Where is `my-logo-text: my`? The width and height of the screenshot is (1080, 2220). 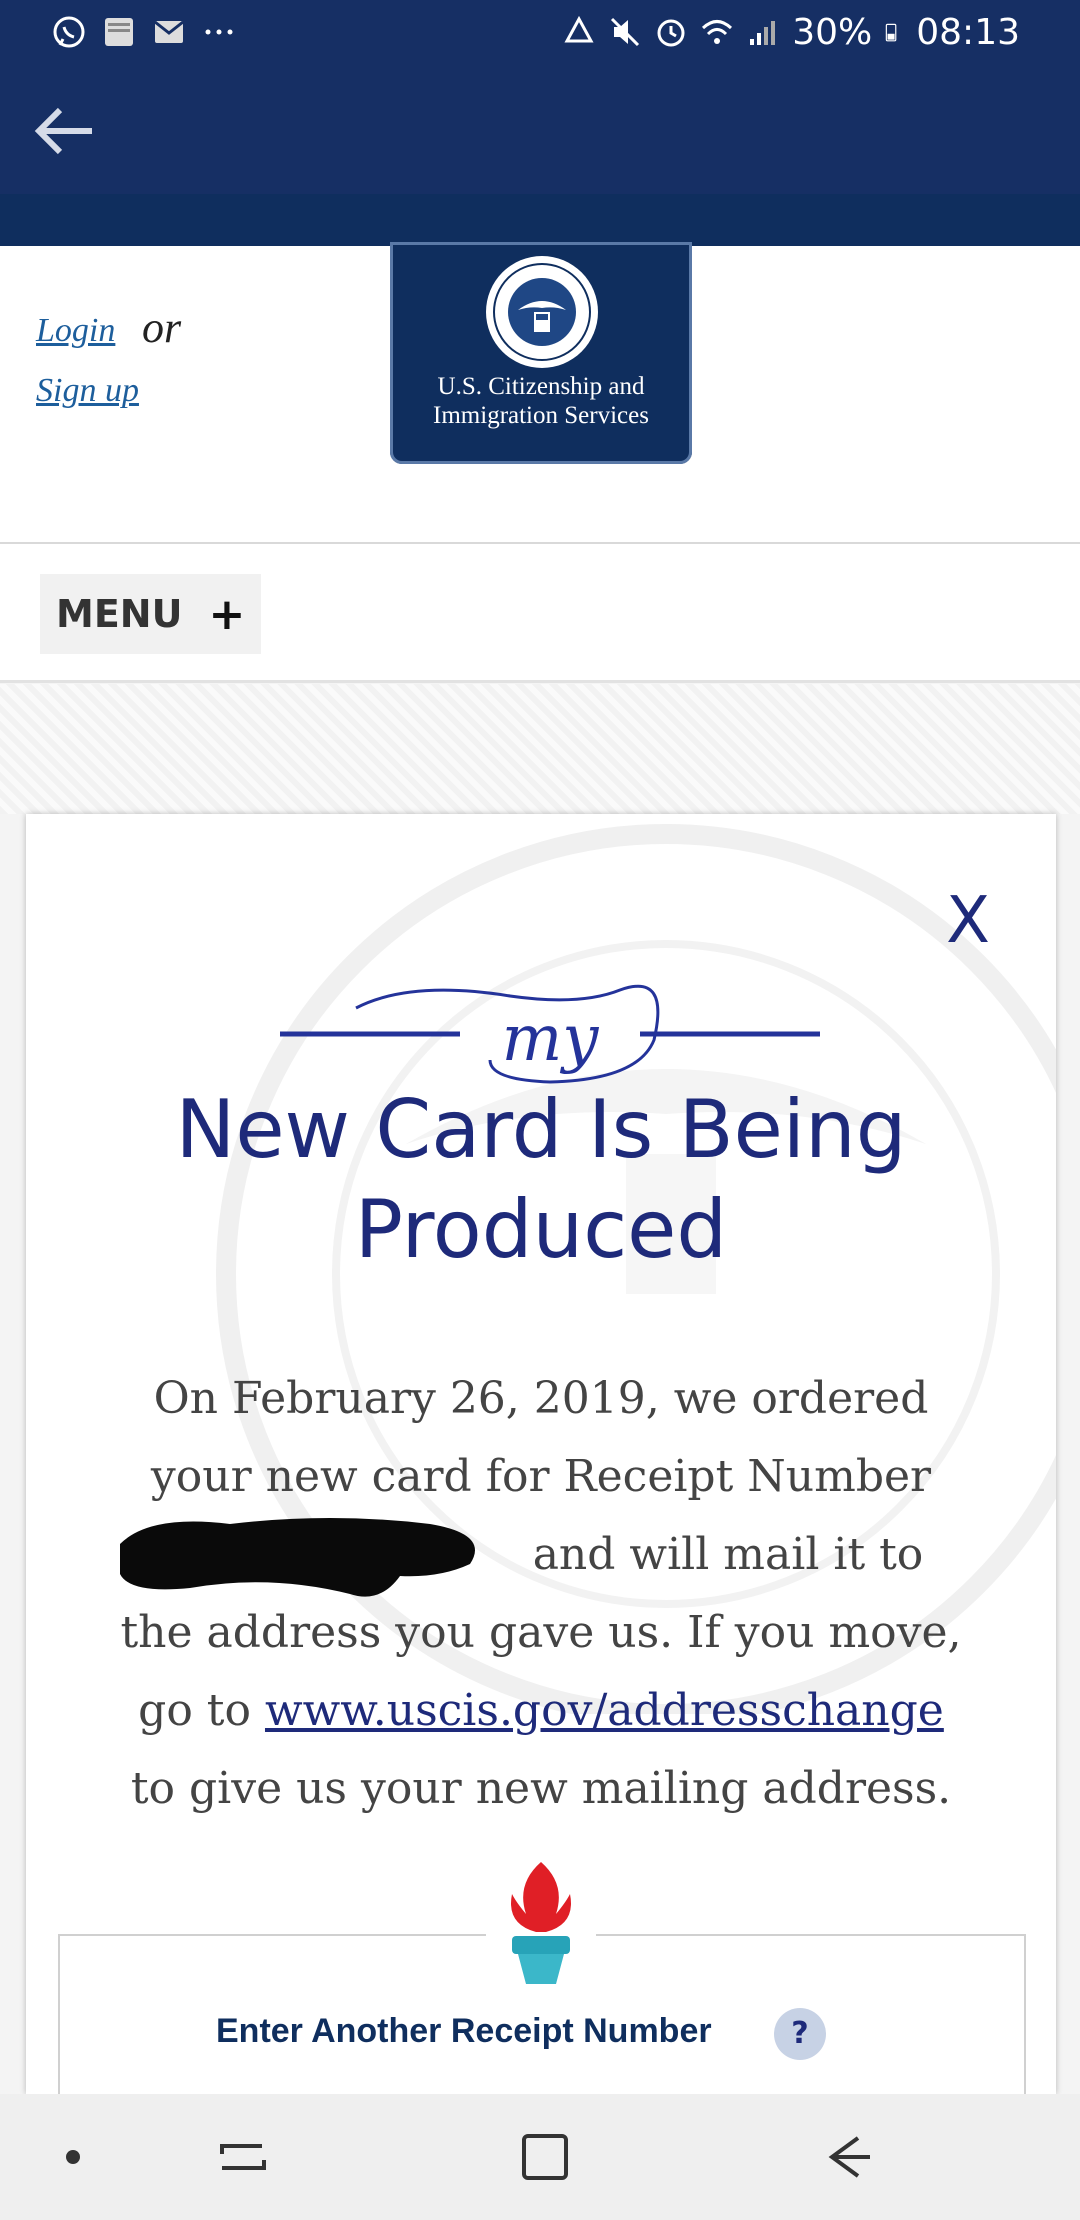
my-logo-text: my is located at coordinates (551, 1039).